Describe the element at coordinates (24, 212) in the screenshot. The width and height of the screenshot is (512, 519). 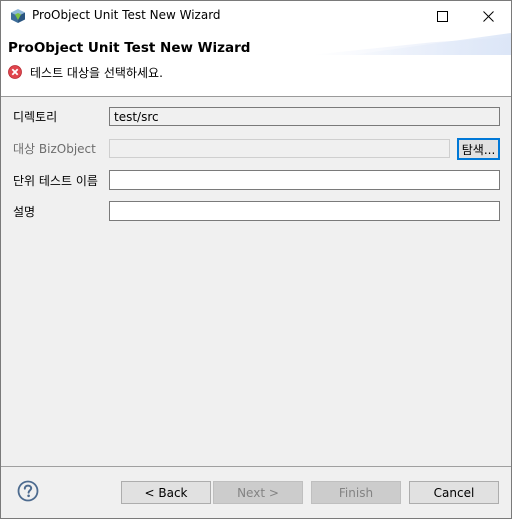
I see `description-label: 설명` at that location.